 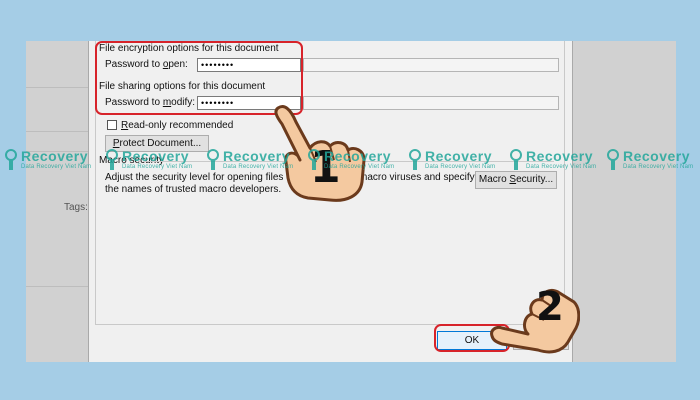 I want to click on tags-label: Tags:, so click(x=76, y=207).